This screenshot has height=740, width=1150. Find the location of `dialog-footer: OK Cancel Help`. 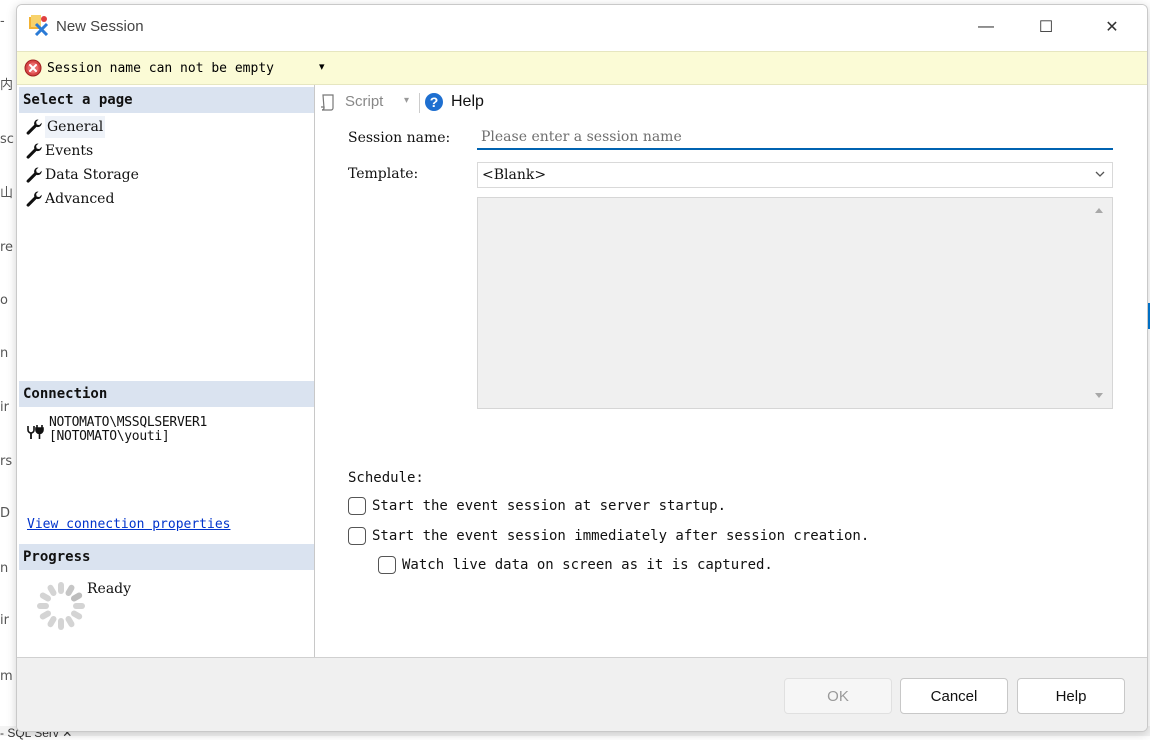

dialog-footer: OK Cancel Help is located at coordinates (582, 694).